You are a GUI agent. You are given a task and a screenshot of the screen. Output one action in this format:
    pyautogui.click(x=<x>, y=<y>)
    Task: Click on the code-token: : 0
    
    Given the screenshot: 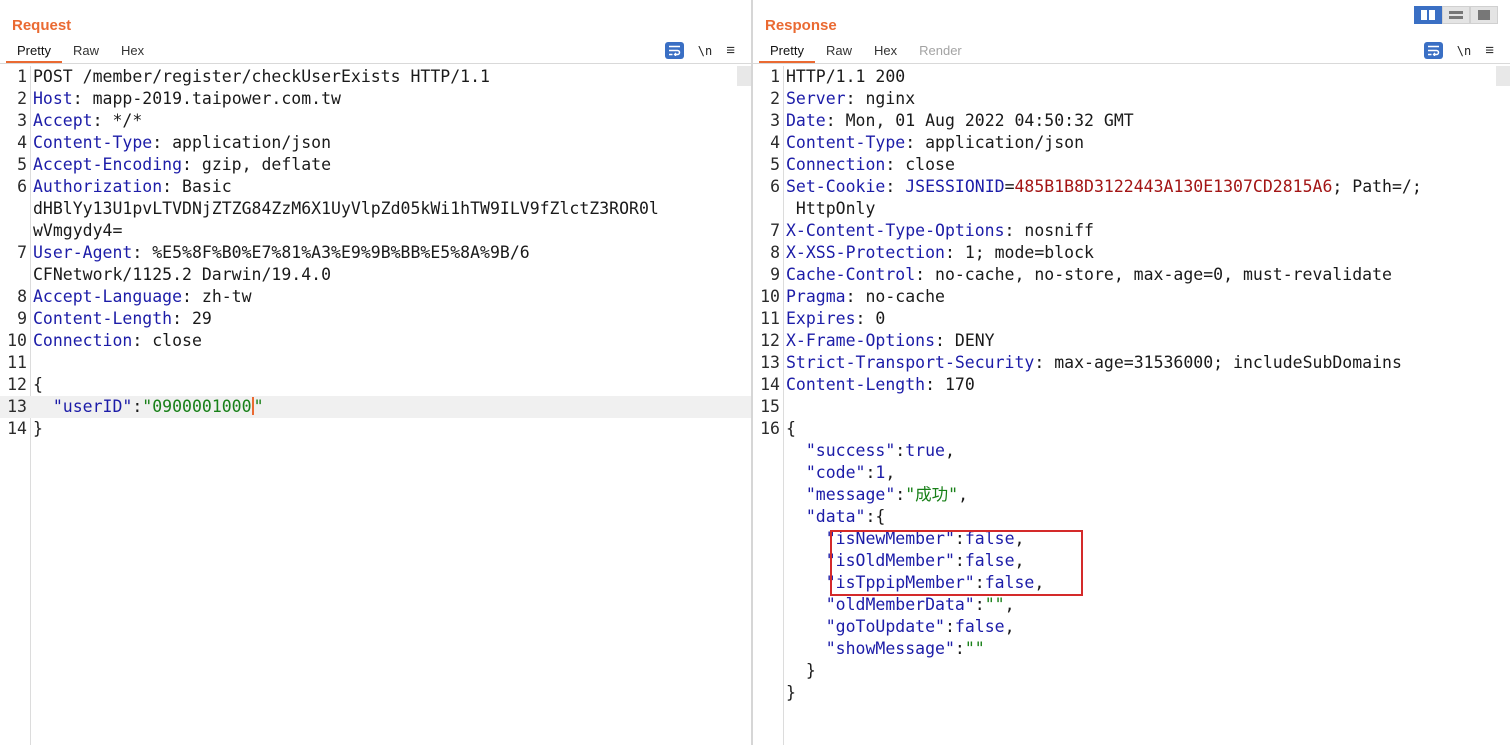 What is the action you would take?
    pyautogui.click(x=870, y=318)
    